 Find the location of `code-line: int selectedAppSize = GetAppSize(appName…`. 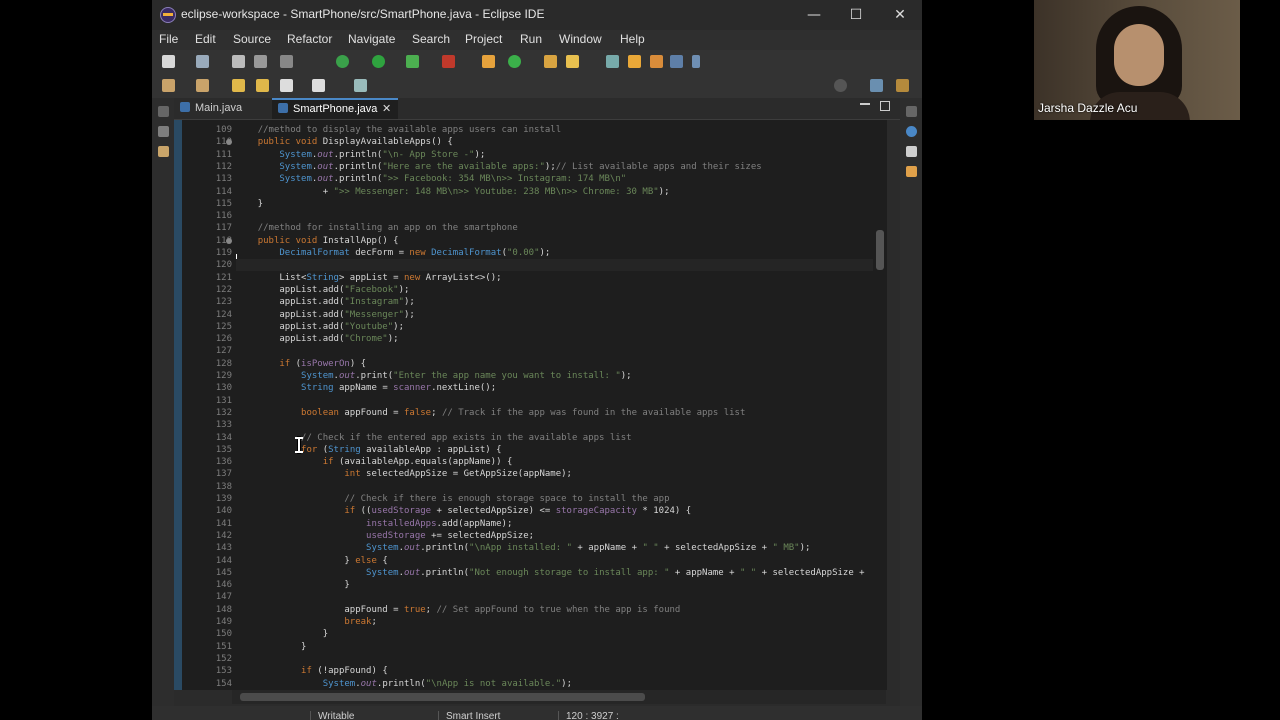

code-line: int selectedAppSize = GetAppSize(appName… is located at coordinates (561, 474).